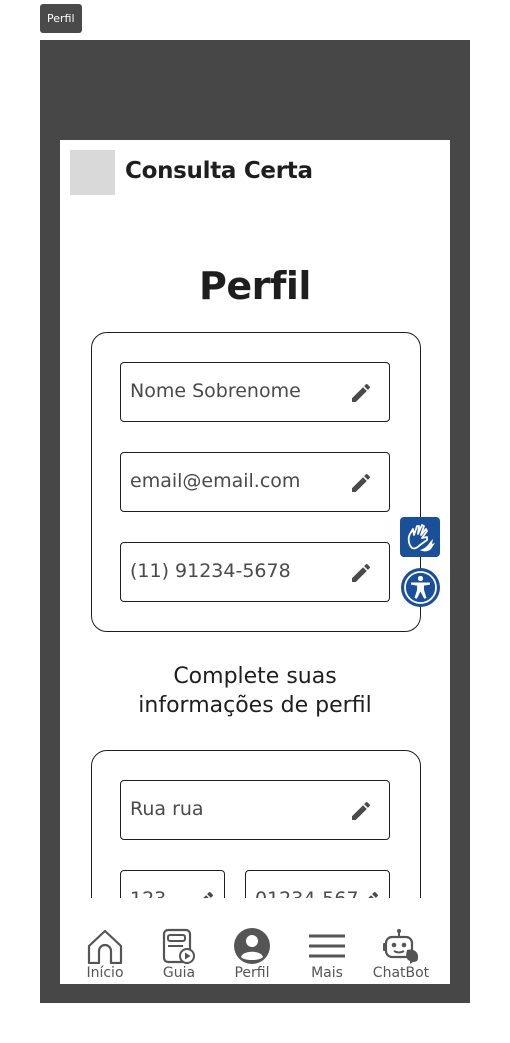  Describe the element at coordinates (255, 691) in the screenshot. I see `complete-profile-heading: Complete suas informações de perfil` at that location.